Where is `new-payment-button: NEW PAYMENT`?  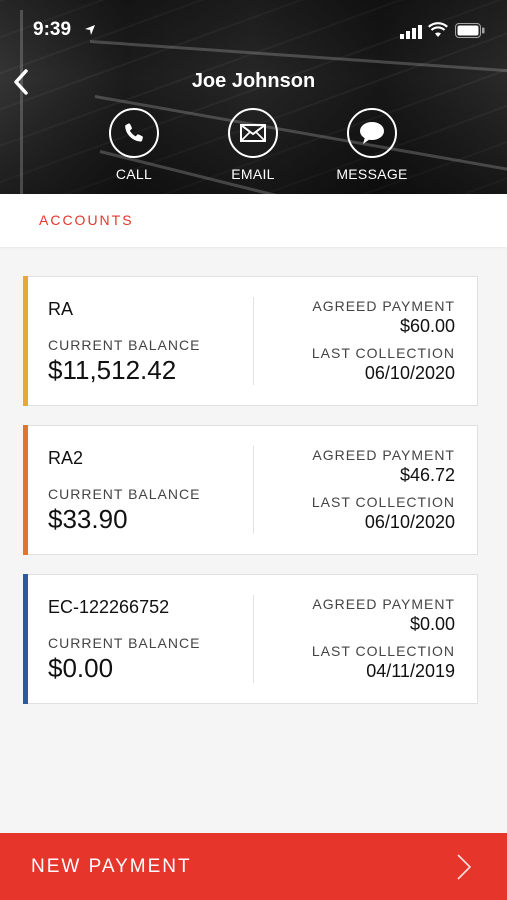 new-payment-button: NEW PAYMENT is located at coordinates (253, 866).